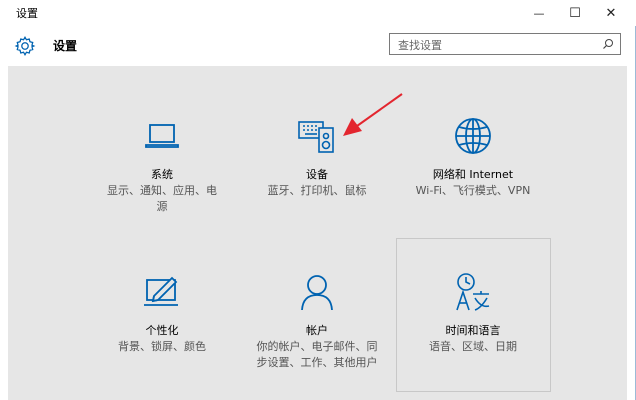  What do you see at coordinates (162, 136) in the screenshot?
I see `laptop-icon` at bounding box center [162, 136].